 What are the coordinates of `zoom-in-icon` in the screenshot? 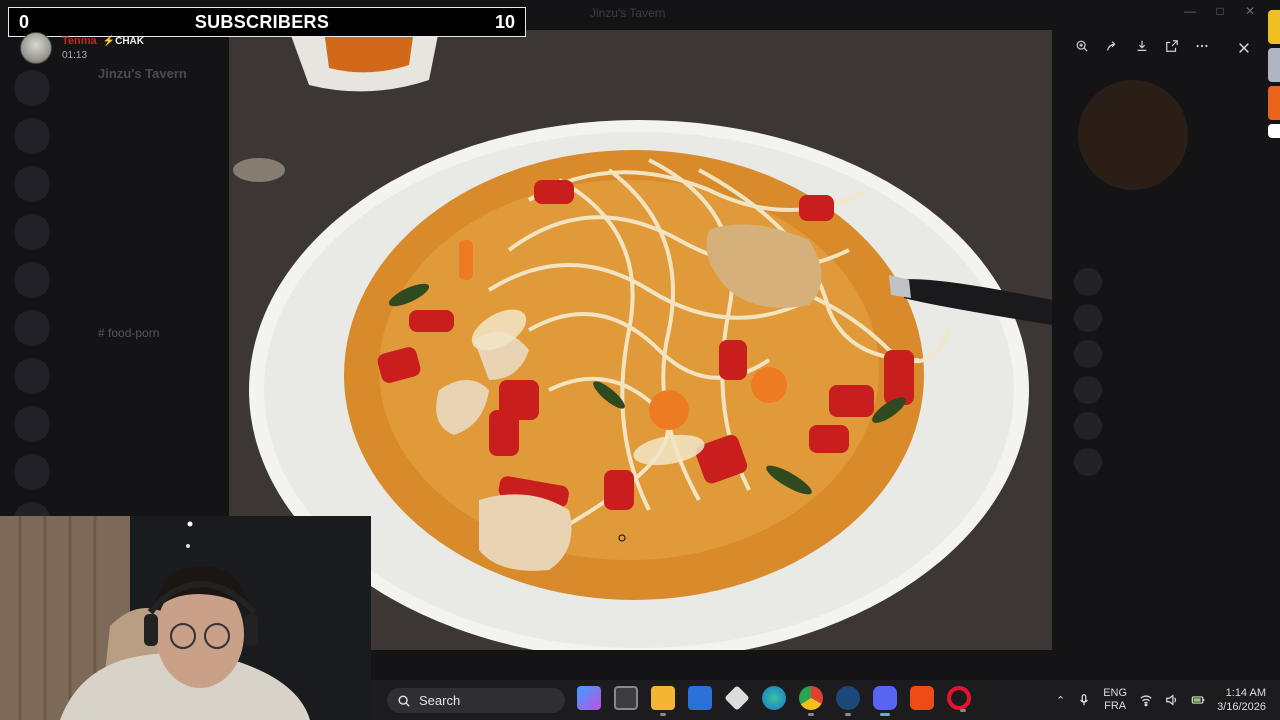 It's located at (1082, 48).